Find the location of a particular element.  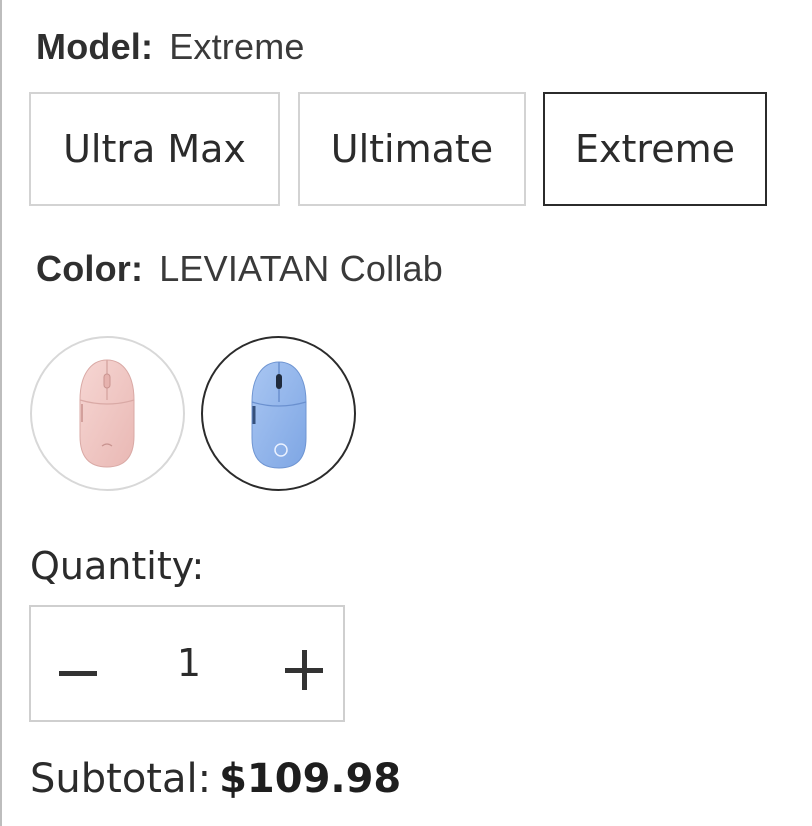

subtotal: Subtotal: $109.98 is located at coordinates (215, 779).